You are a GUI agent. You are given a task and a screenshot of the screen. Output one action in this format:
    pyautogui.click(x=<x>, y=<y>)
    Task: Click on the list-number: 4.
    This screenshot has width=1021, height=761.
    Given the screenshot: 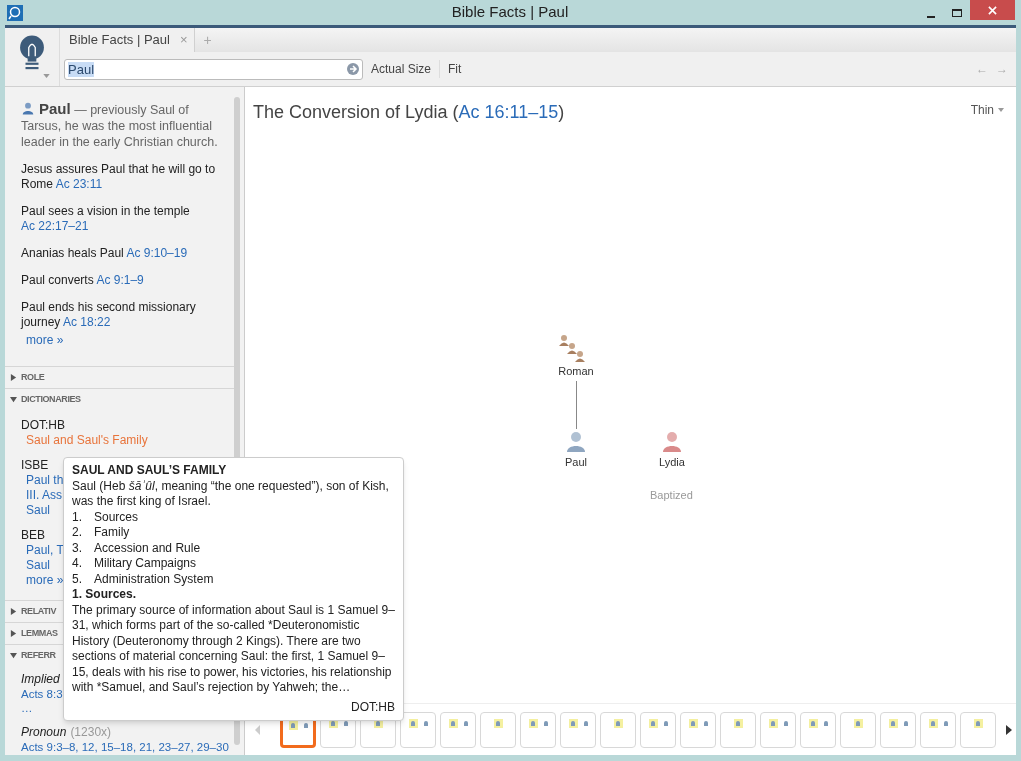 What is the action you would take?
    pyautogui.click(x=77, y=564)
    